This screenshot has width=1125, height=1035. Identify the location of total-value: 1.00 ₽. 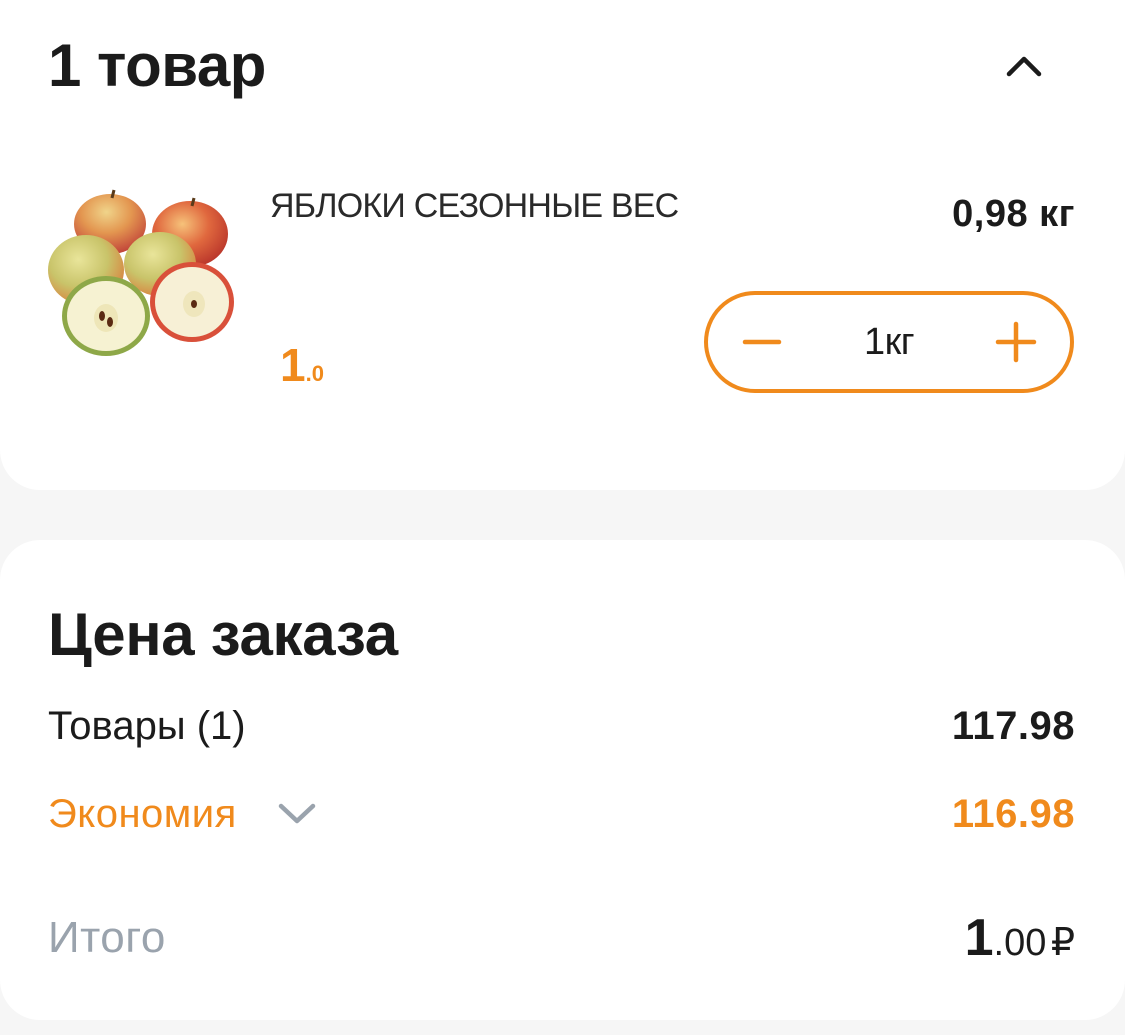
(1020, 938).